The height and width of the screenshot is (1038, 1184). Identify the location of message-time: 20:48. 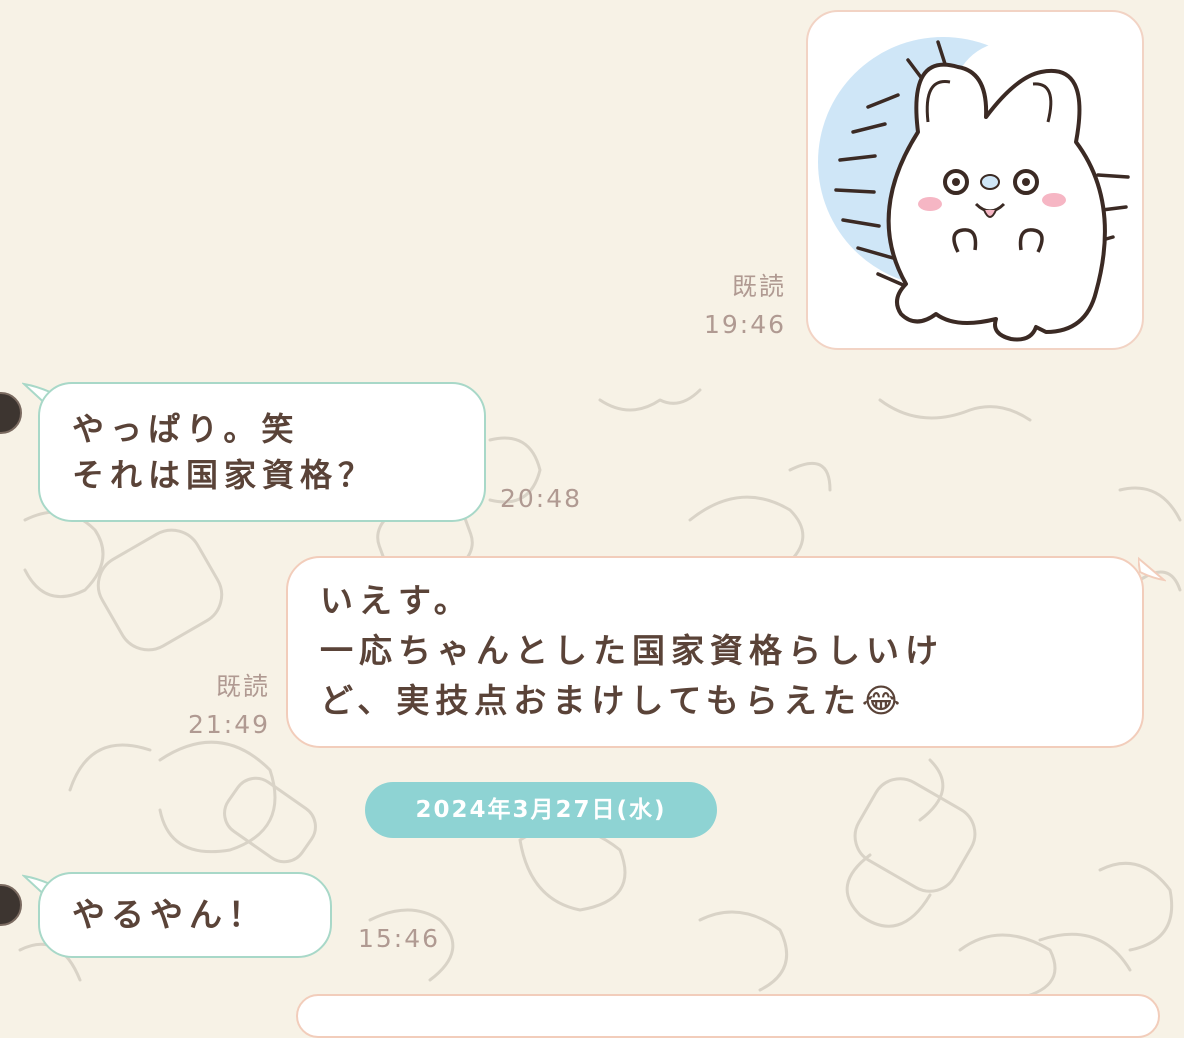
(545, 499).